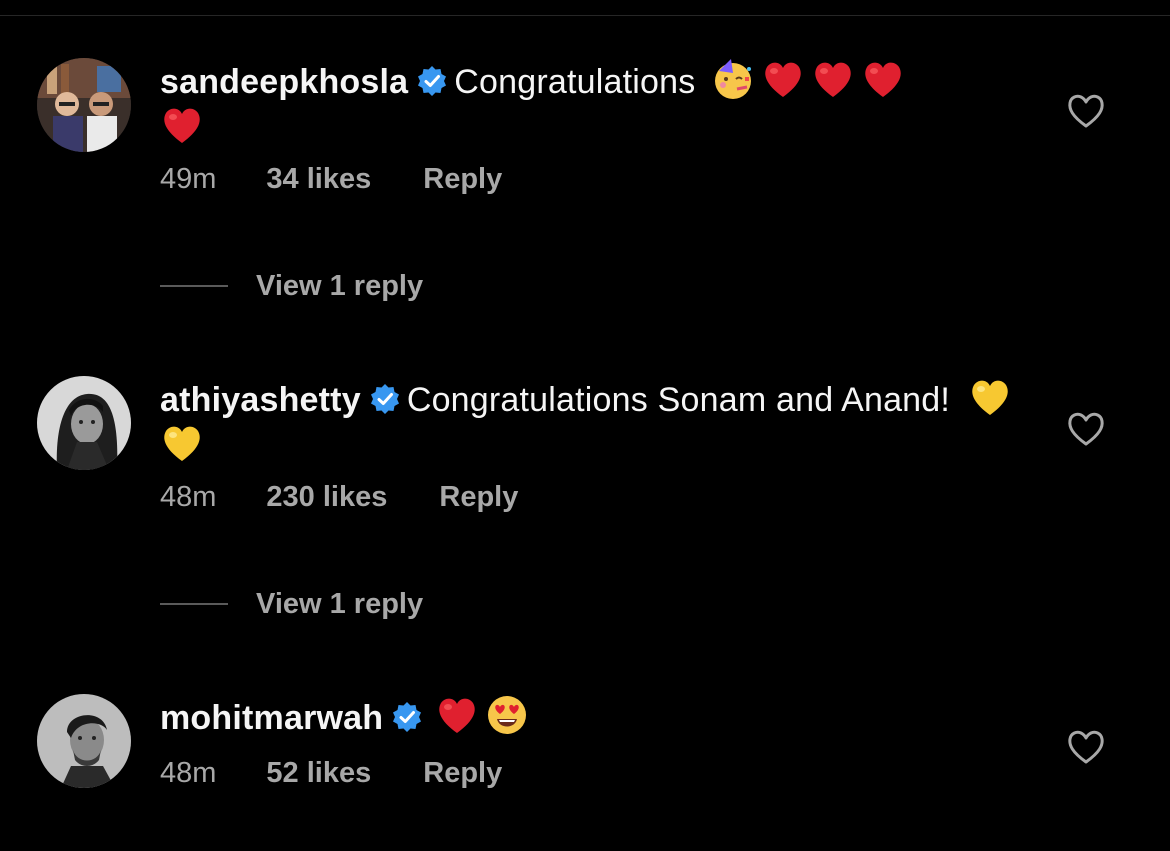  Describe the element at coordinates (260, 400) in the screenshot. I see `username: athiyashetty` at that location.